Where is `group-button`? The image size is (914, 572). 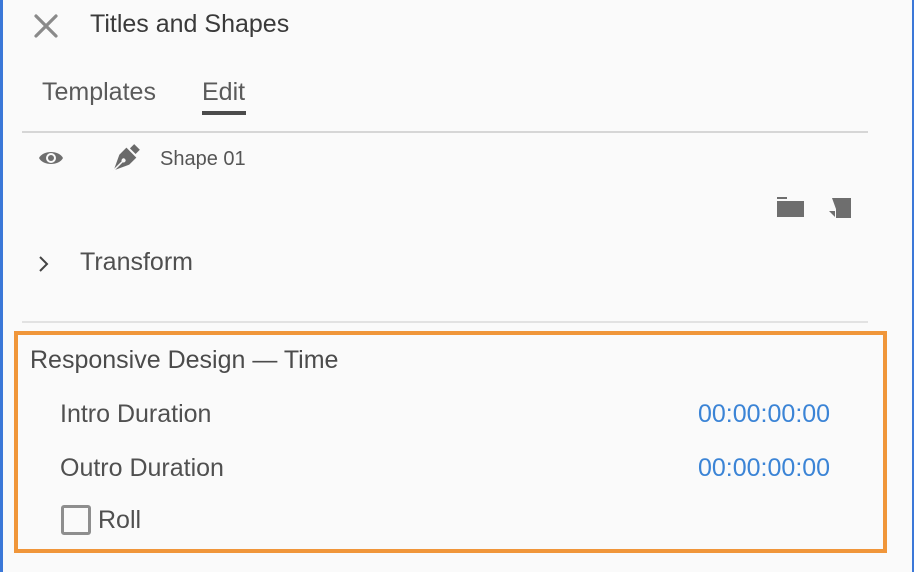 group-button is located at coordinates (791, 208).